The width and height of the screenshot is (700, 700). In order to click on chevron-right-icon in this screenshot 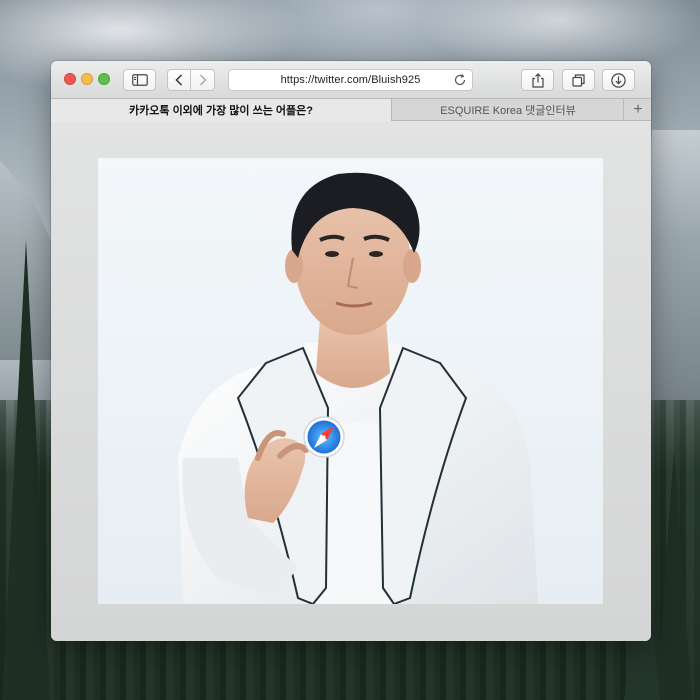, I will do `click(203, 80)`.